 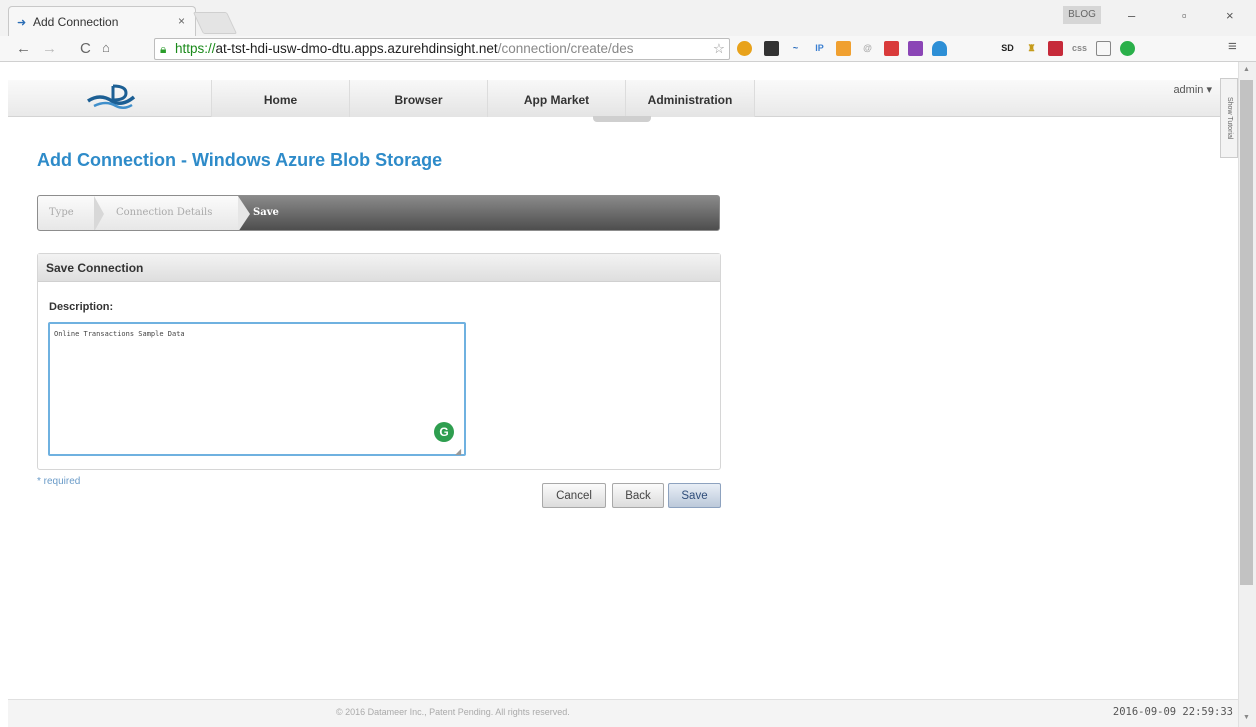 I want to click on close-tab-icon: ×, so click(x=181, y=21).